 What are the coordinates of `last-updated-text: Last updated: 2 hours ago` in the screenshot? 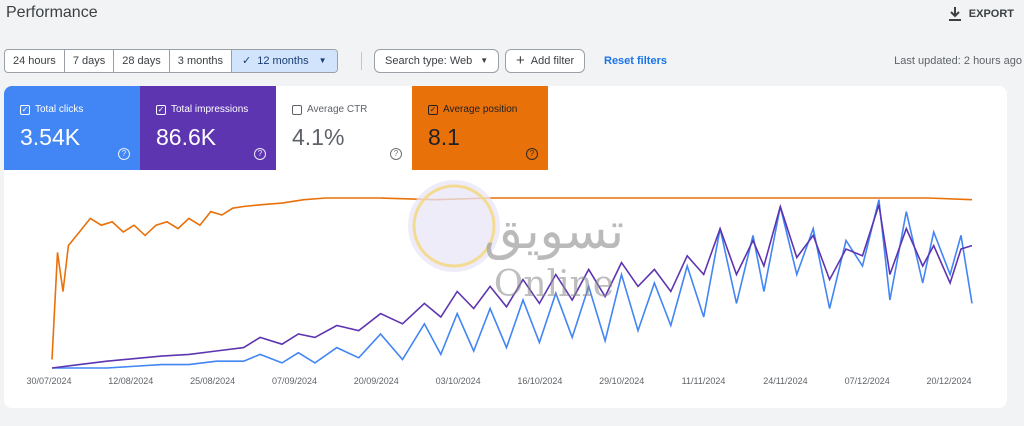 It's located at (958, 61).